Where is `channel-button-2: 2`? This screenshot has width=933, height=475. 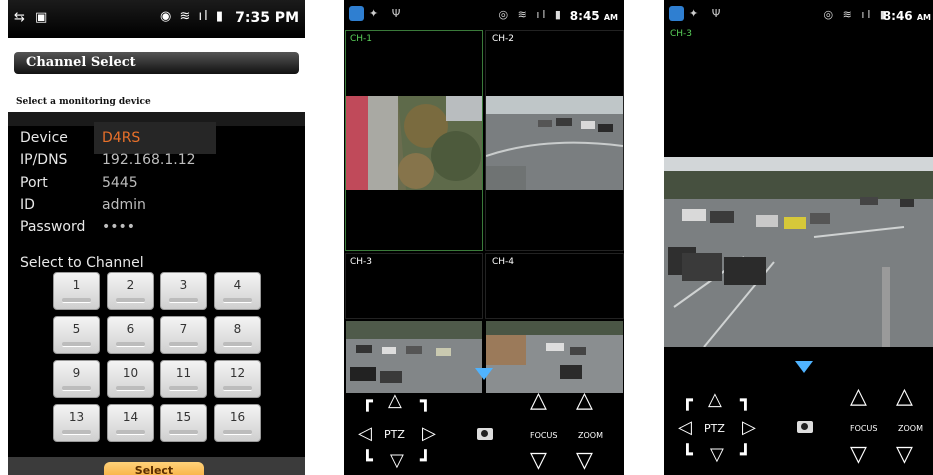
channel-button-2: 2 is located at coordinates (130, 291).